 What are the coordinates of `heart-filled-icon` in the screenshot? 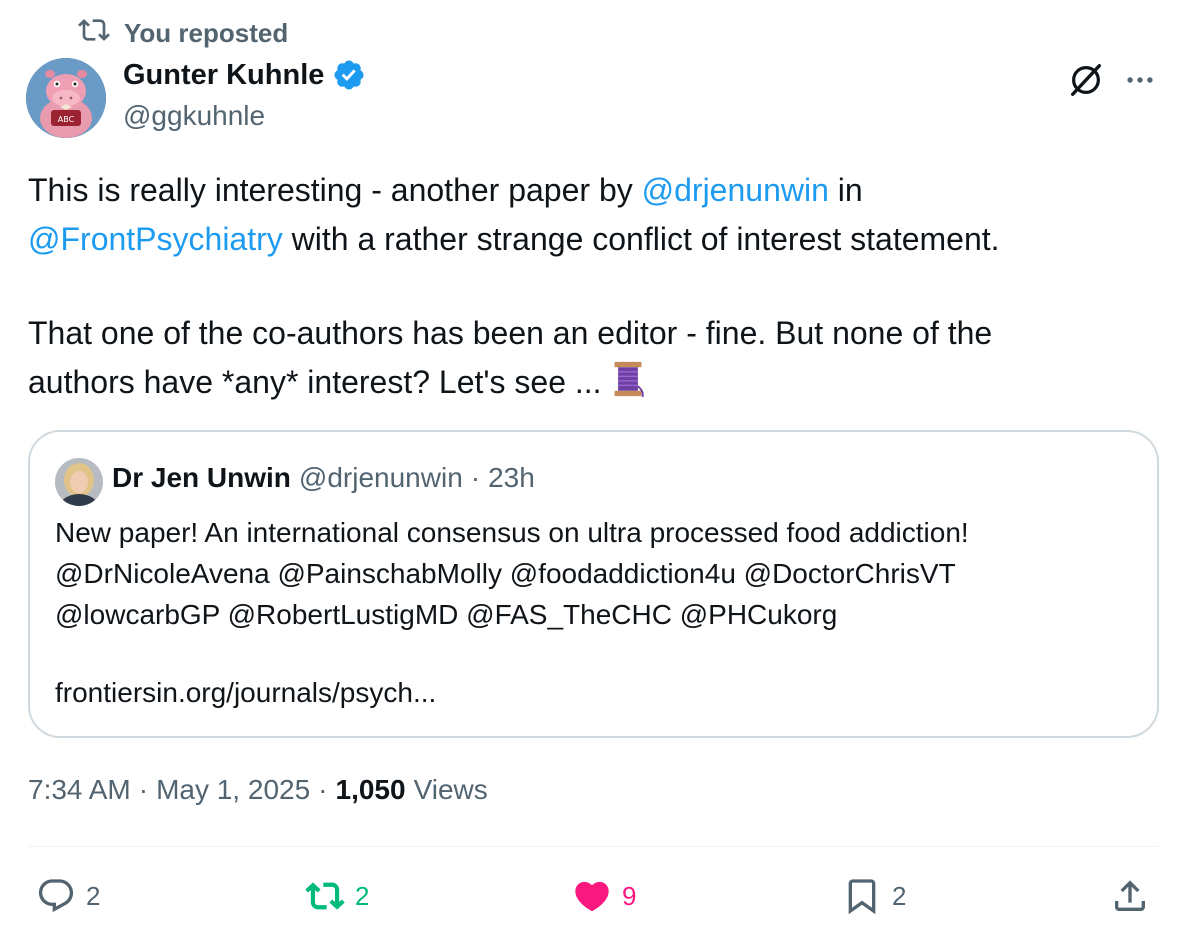 It's located at (592, 896).